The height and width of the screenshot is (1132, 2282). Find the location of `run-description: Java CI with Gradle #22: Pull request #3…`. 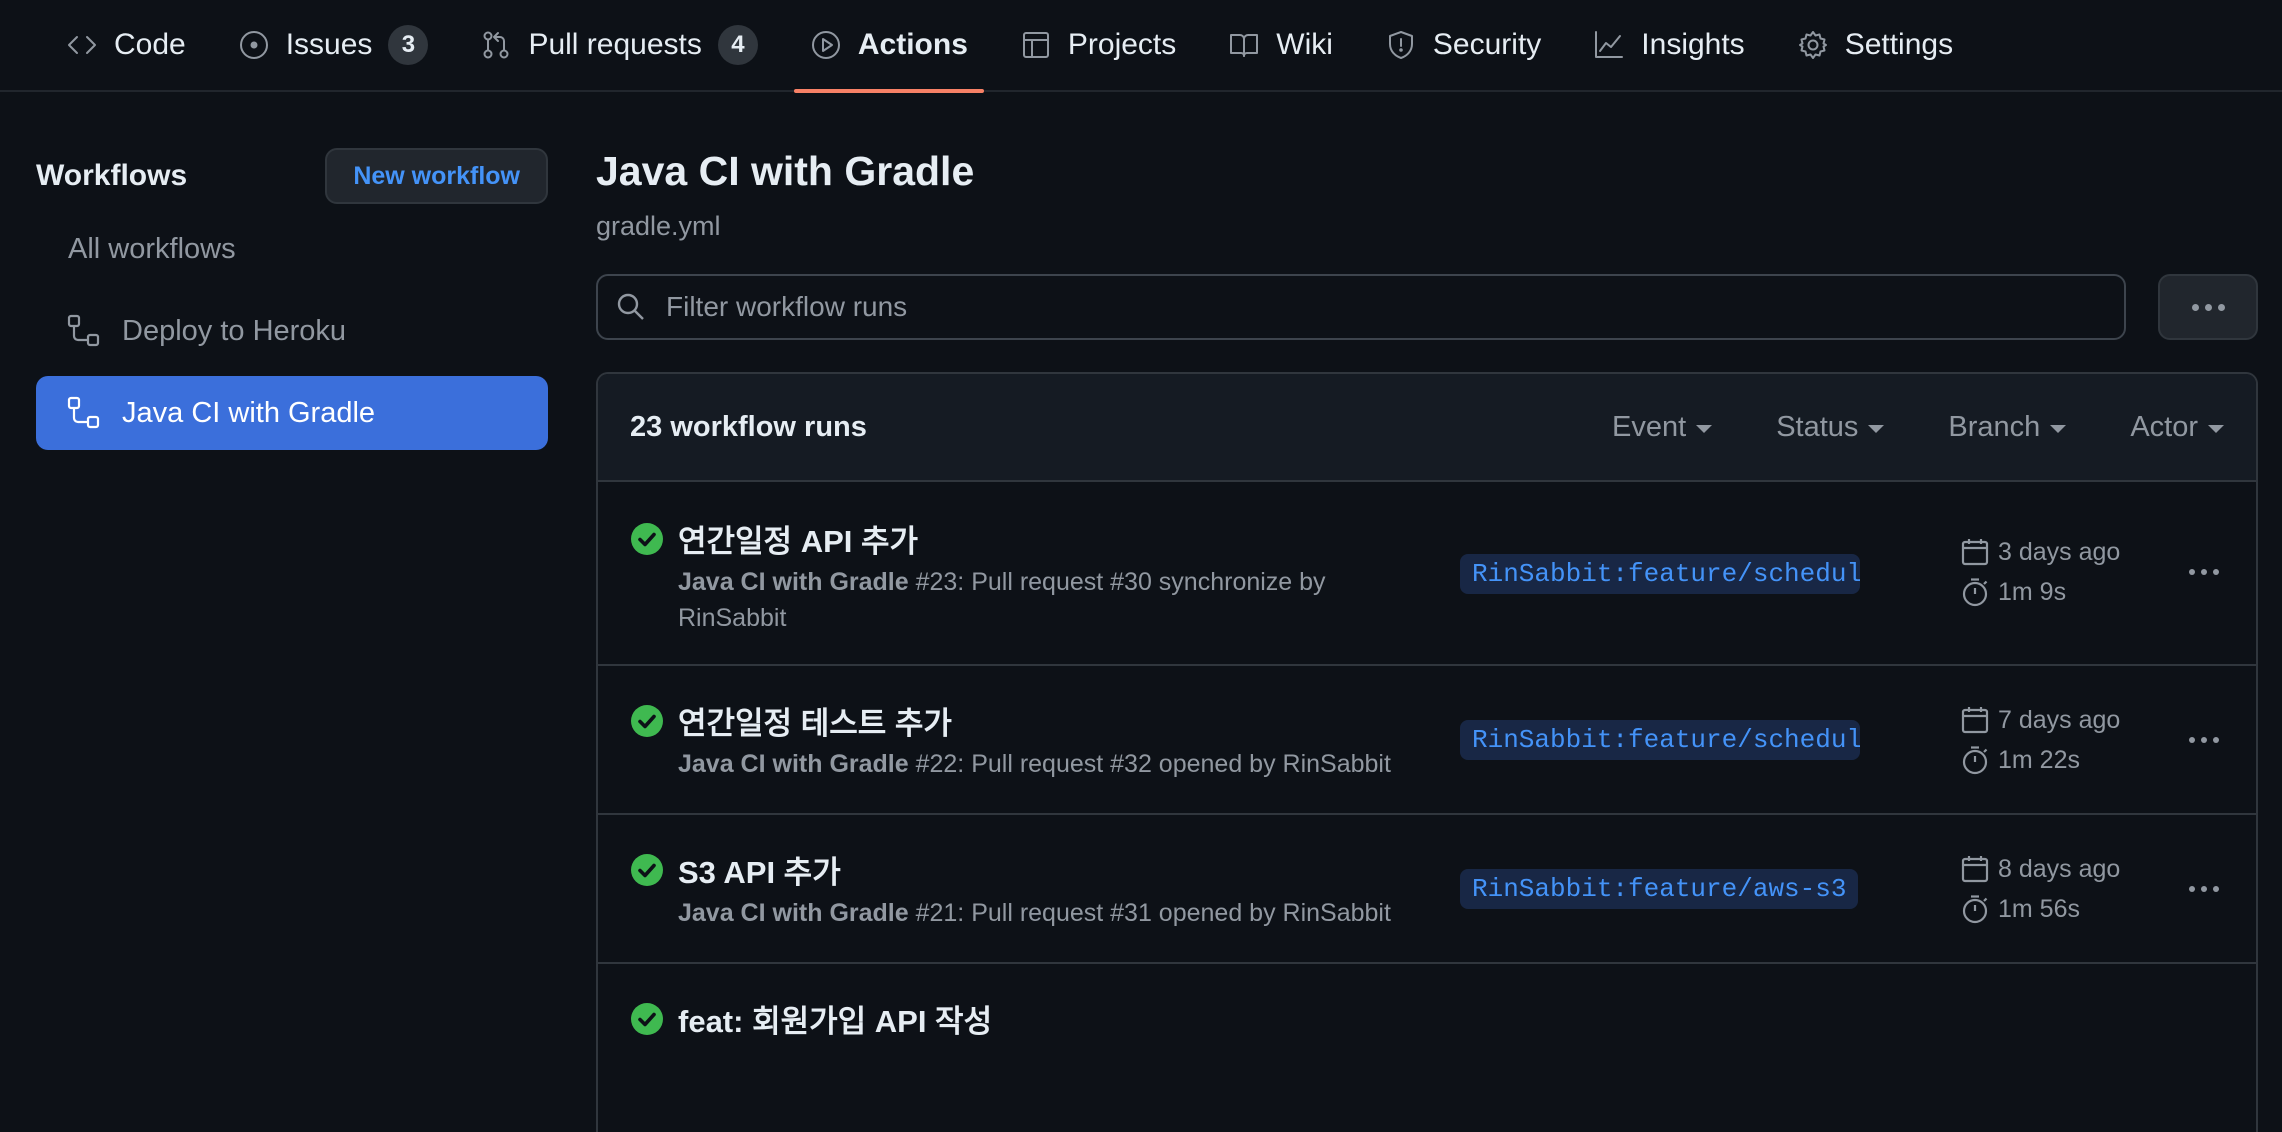

run-description: Java CI with Gradle #22: Pull request #3… is located at coordinates (1038, 764).